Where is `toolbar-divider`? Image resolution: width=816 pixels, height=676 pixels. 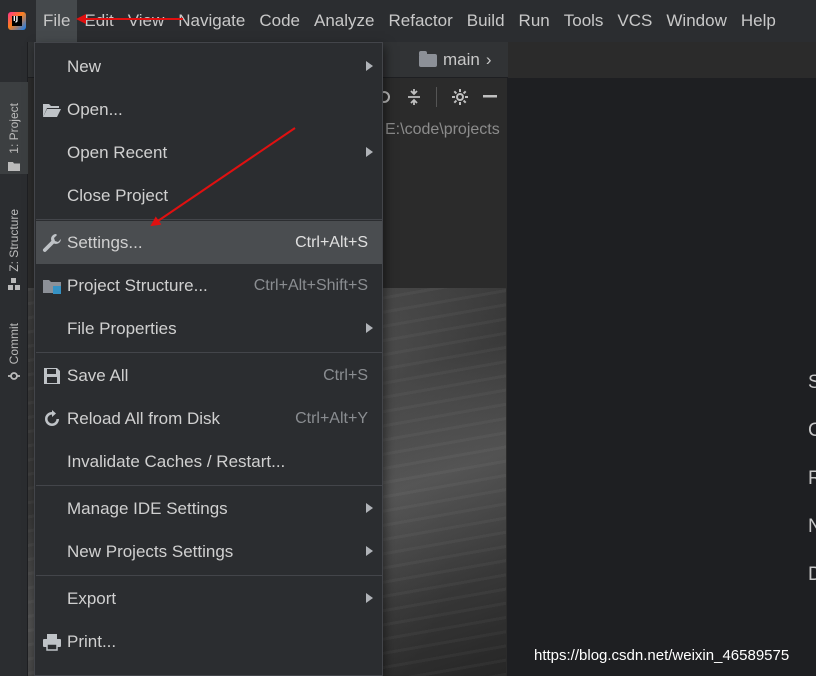 toolbar-divider is located at coordinates (436, 97).